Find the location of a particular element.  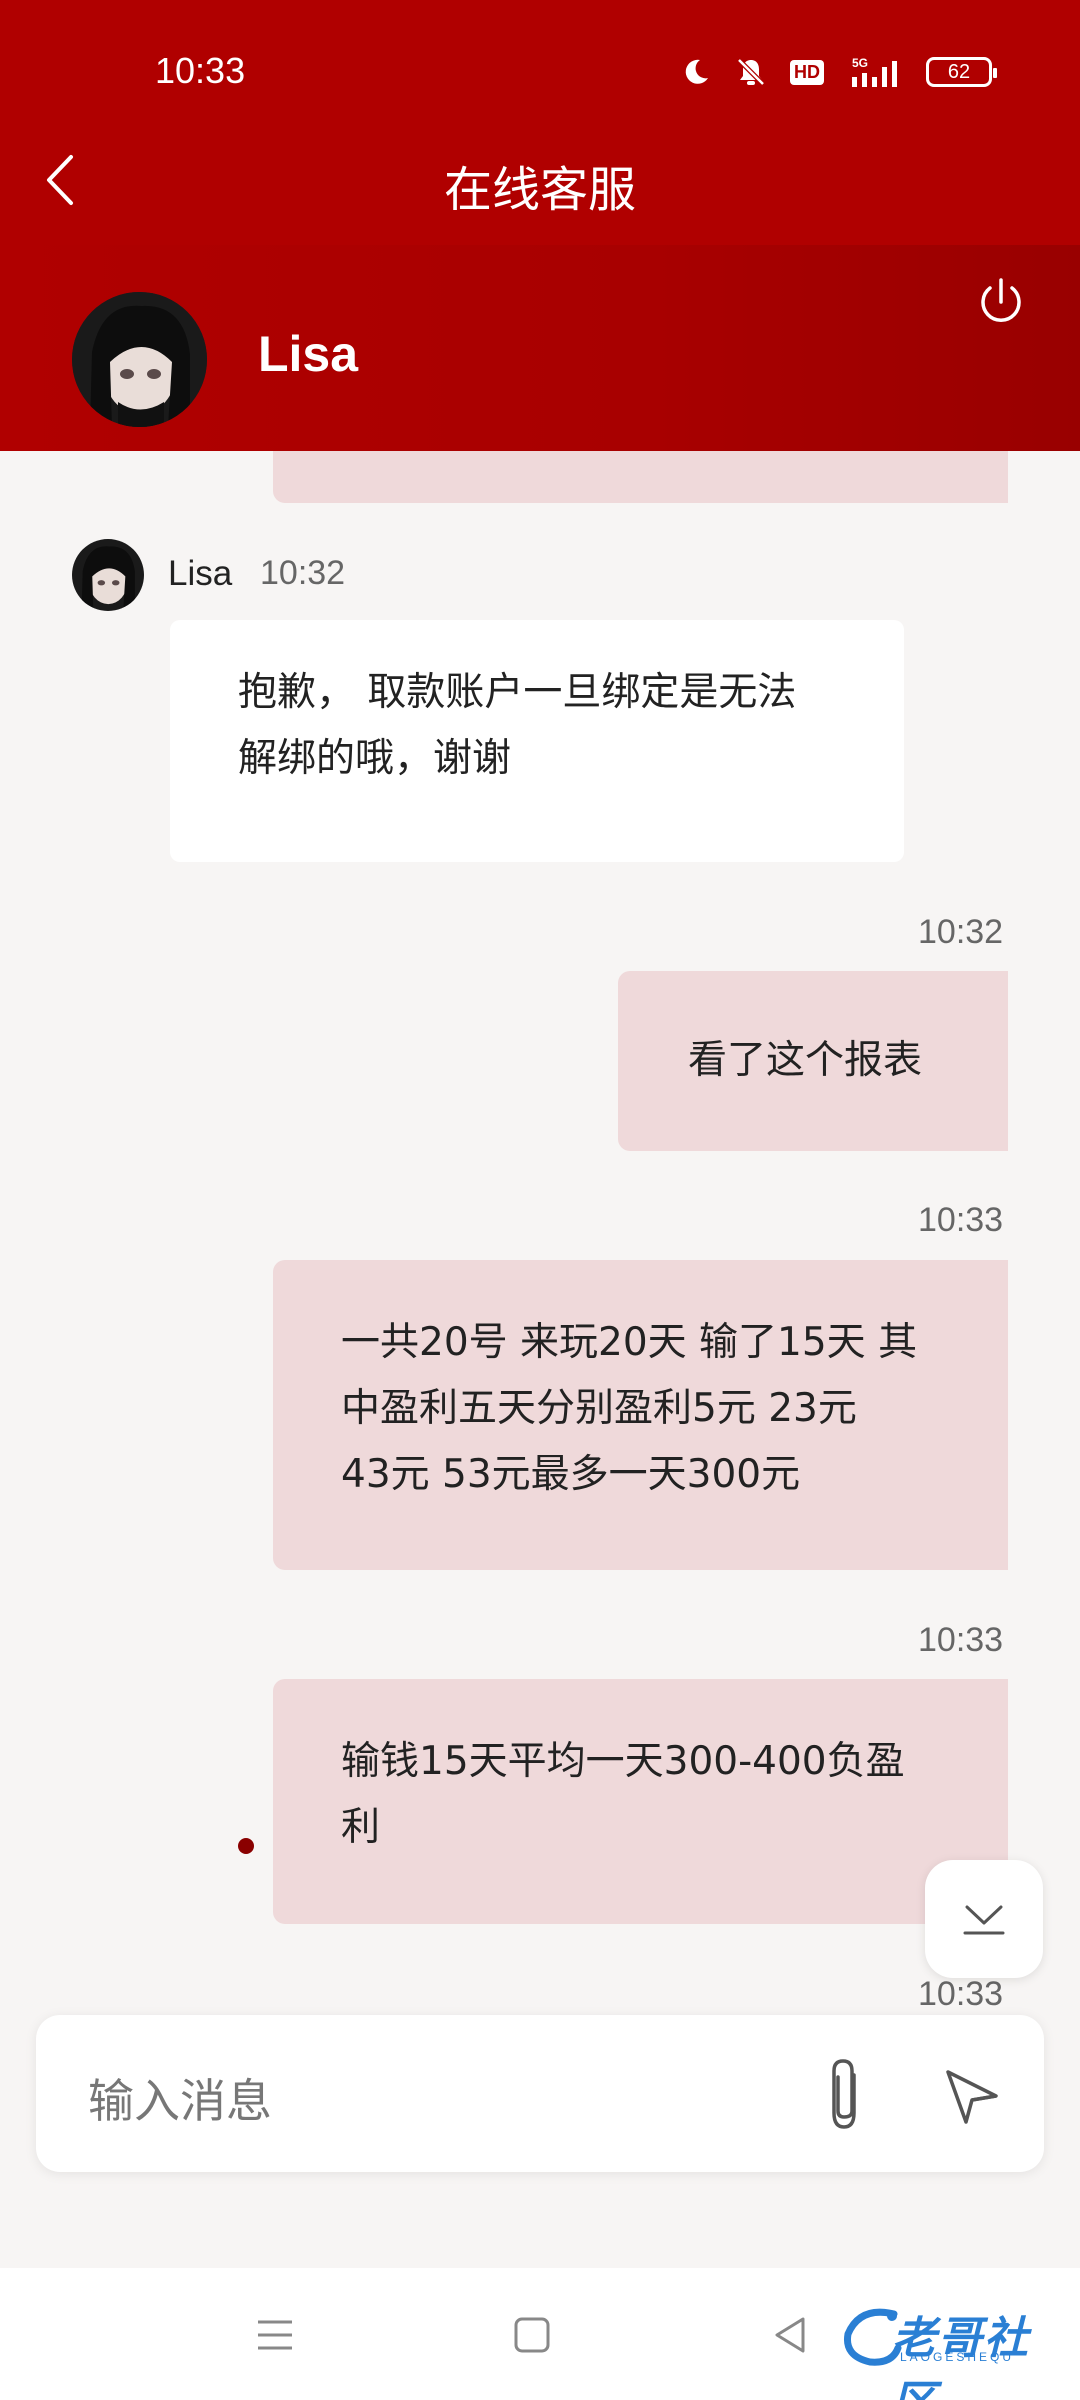

moon-icon is located at coordinates (696, 71).